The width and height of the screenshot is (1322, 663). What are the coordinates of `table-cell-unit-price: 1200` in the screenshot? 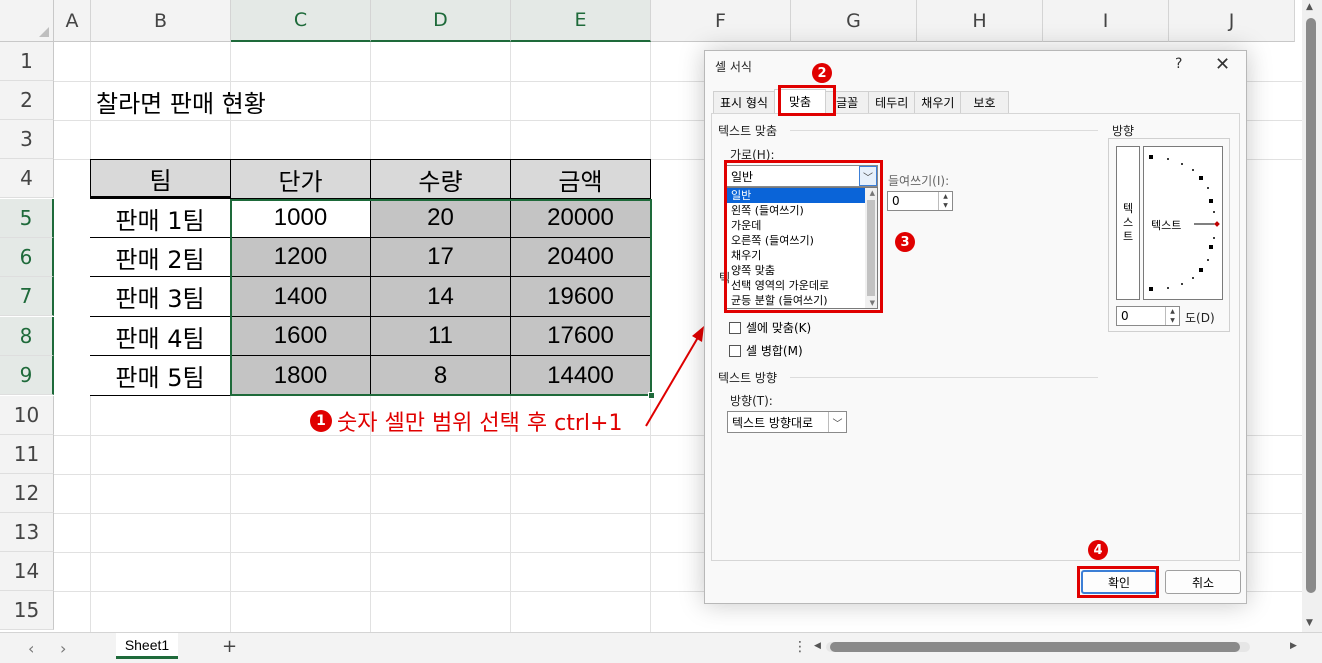 It's located at (301, 257).